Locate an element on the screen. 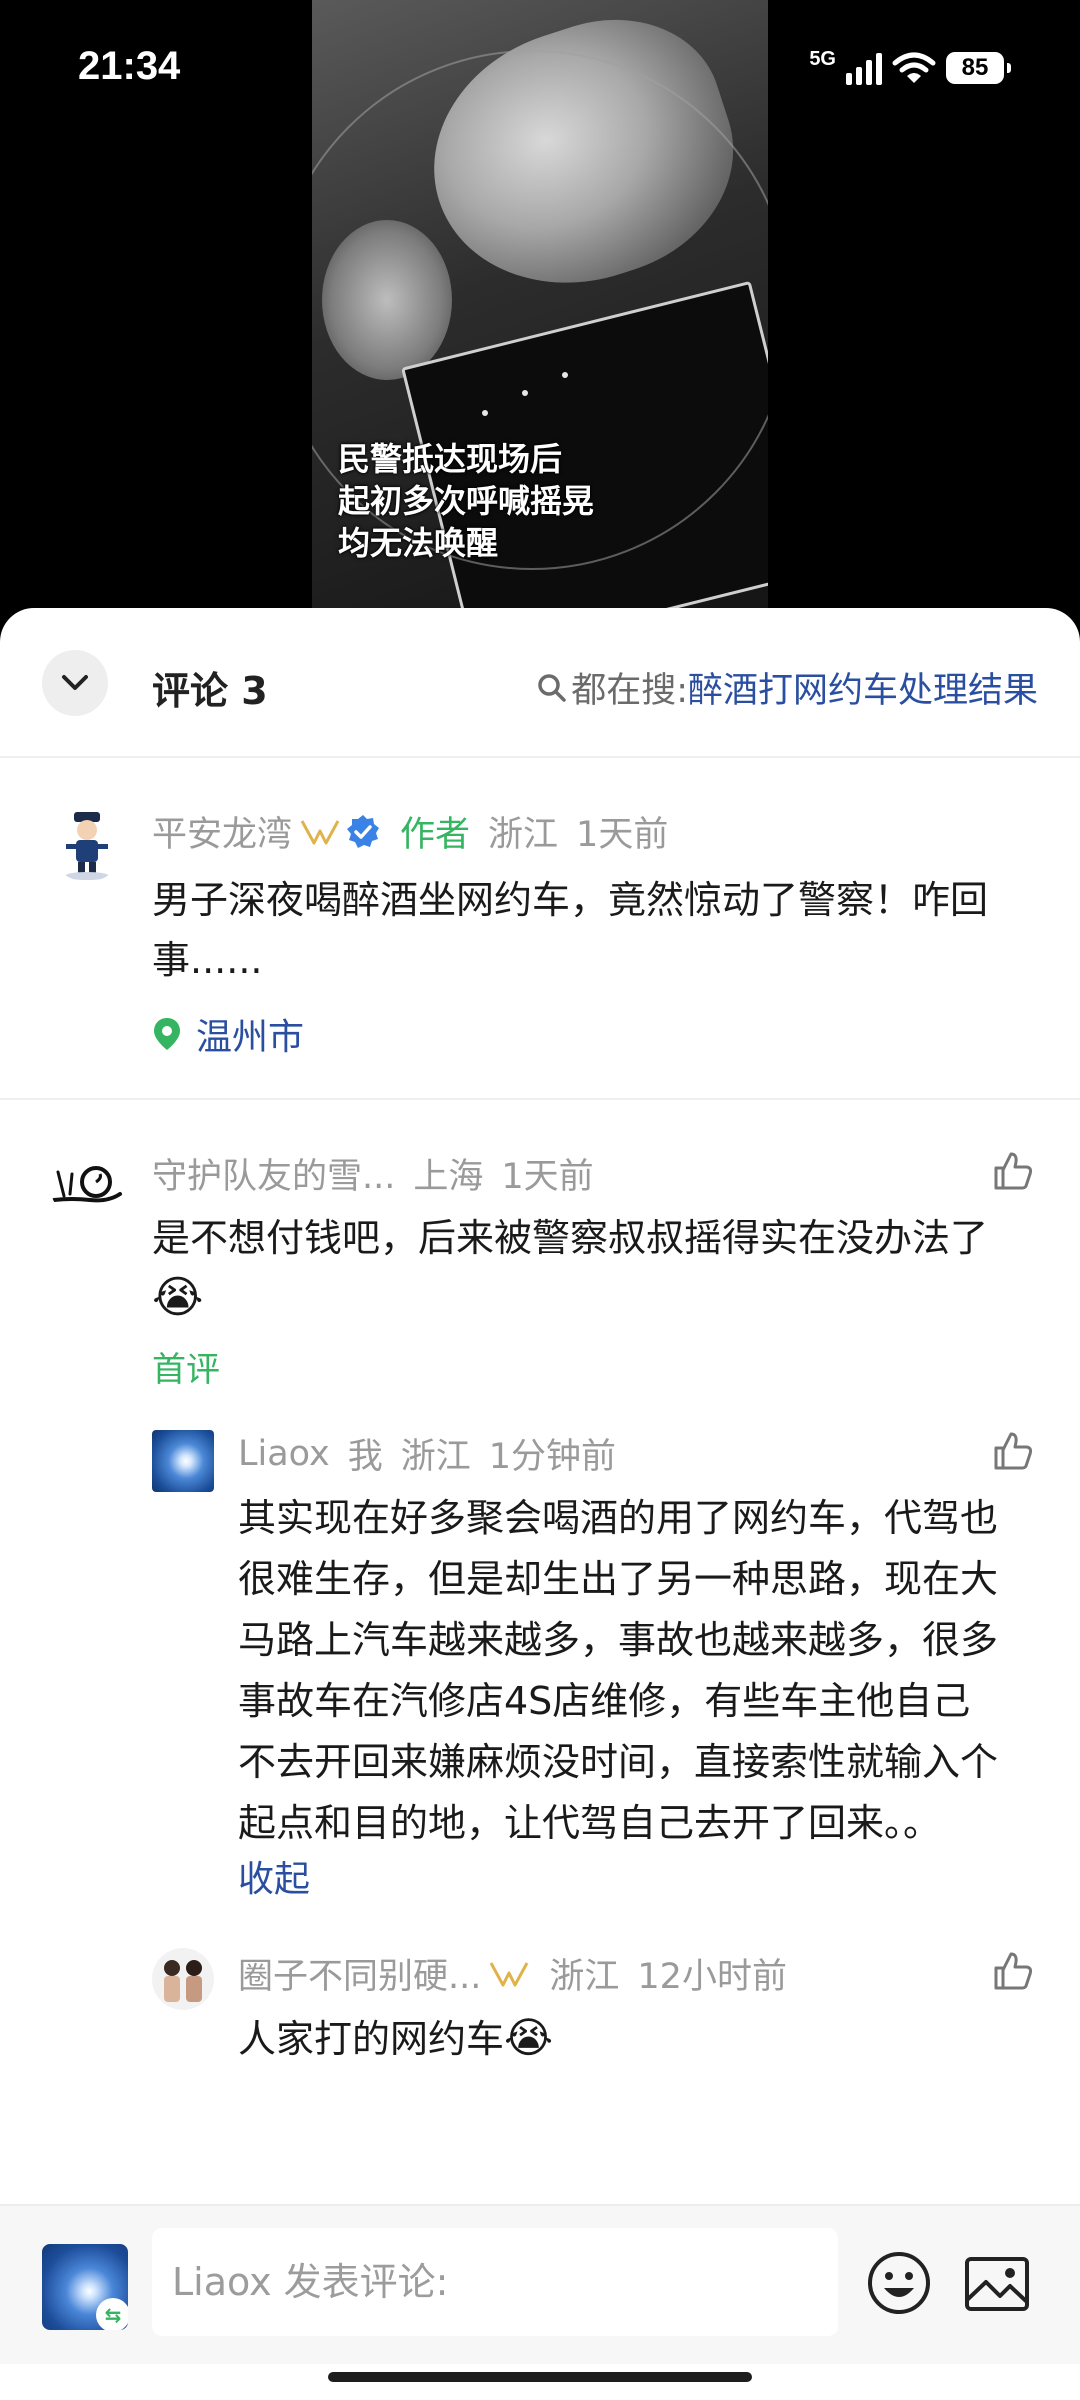  author-meta: 平安龙湾 作者 浙江 1天前 is located at coordinates (410, 831).